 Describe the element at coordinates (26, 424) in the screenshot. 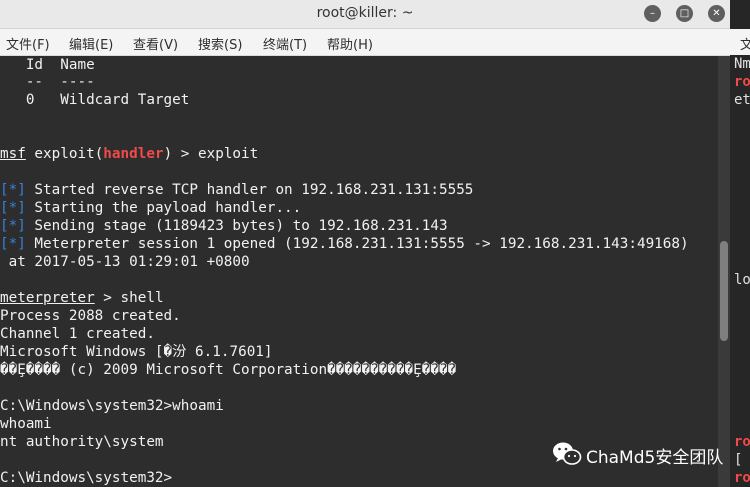

I see `echo-whoami: whoami` at that location.